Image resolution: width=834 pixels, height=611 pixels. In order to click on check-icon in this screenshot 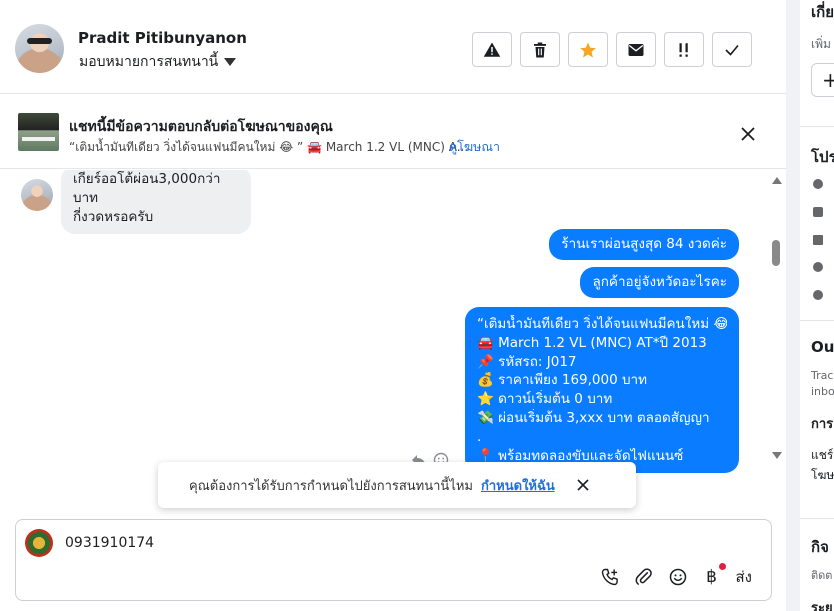, I will do `click(732, 50)`.